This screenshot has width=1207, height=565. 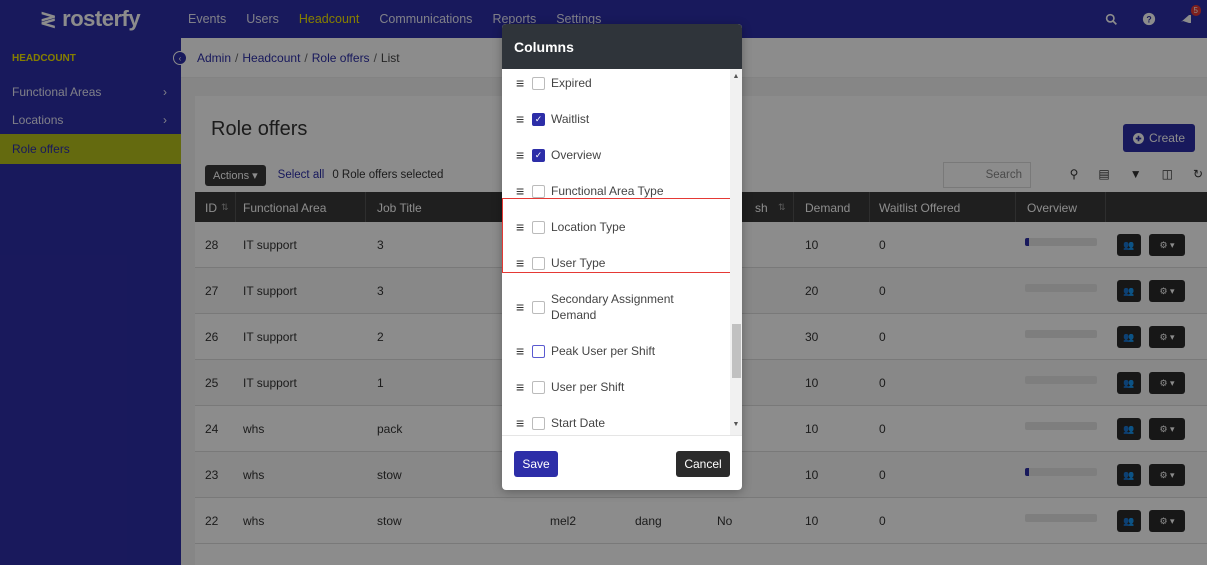 What do you see at coordinates (536, 464) in the screenshot?
I see `save-button: Save` at bounding box center [536, 464].